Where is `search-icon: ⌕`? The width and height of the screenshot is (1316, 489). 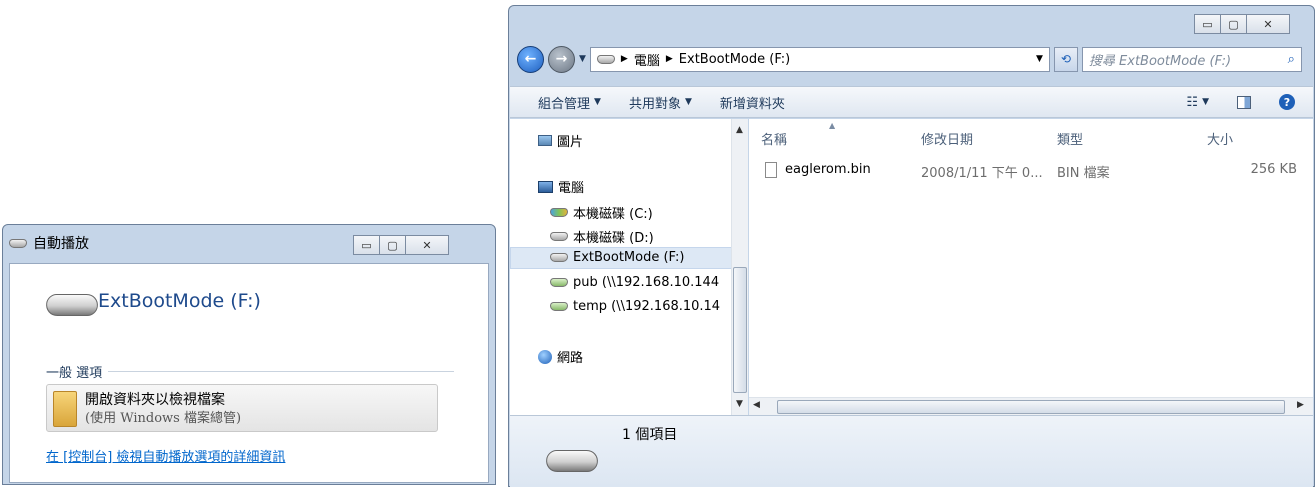 search-icon: ⌕ is located at coordinates (1291, 59).